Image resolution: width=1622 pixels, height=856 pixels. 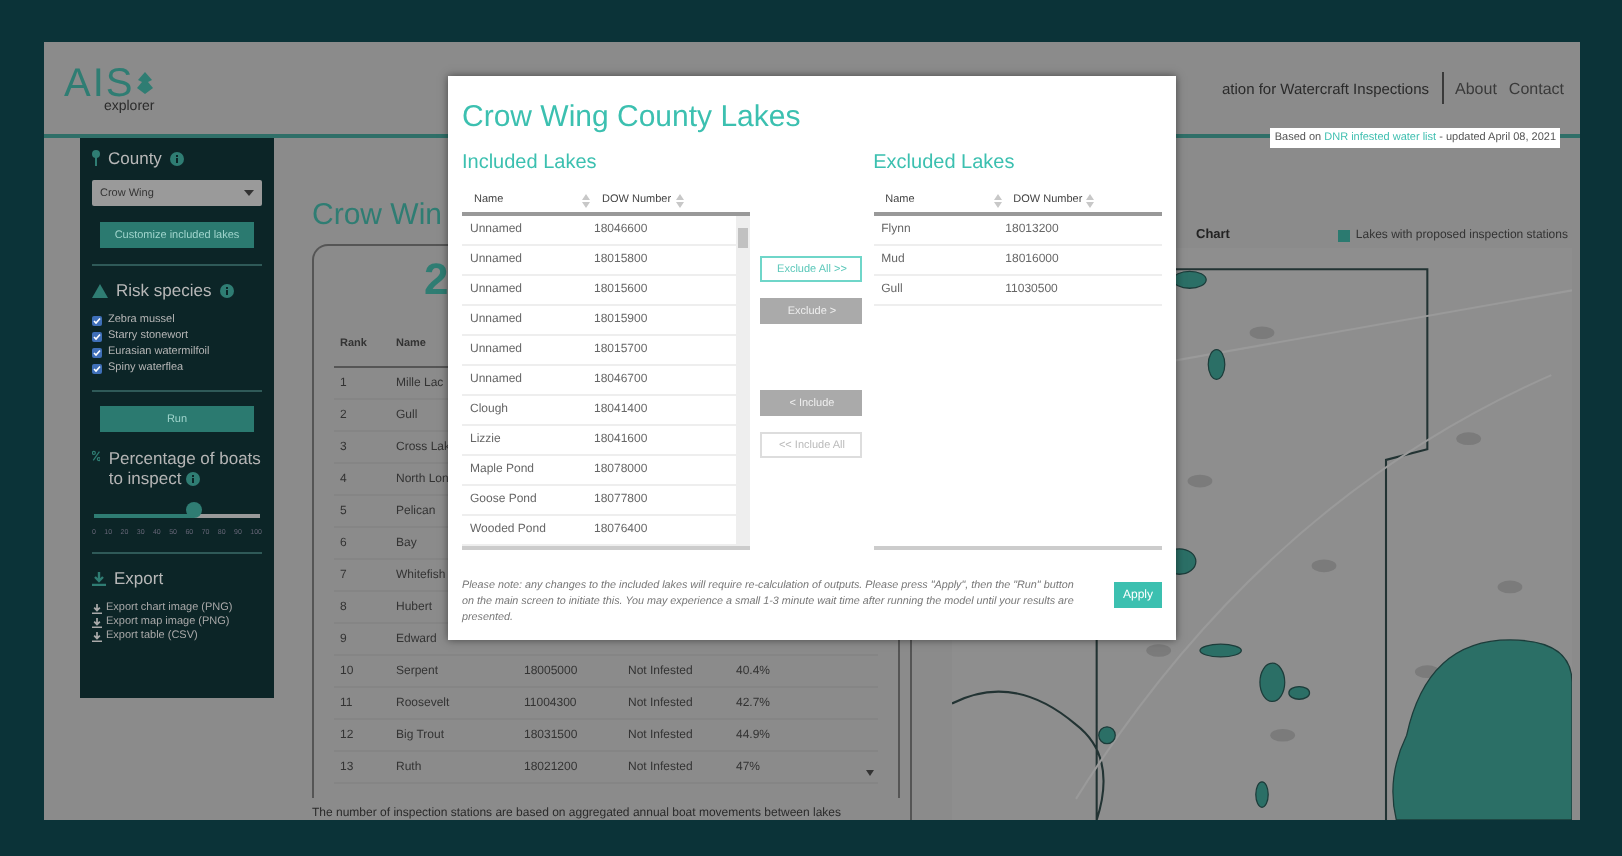 I want to click on warning-icon, so click(x=100, y=290).